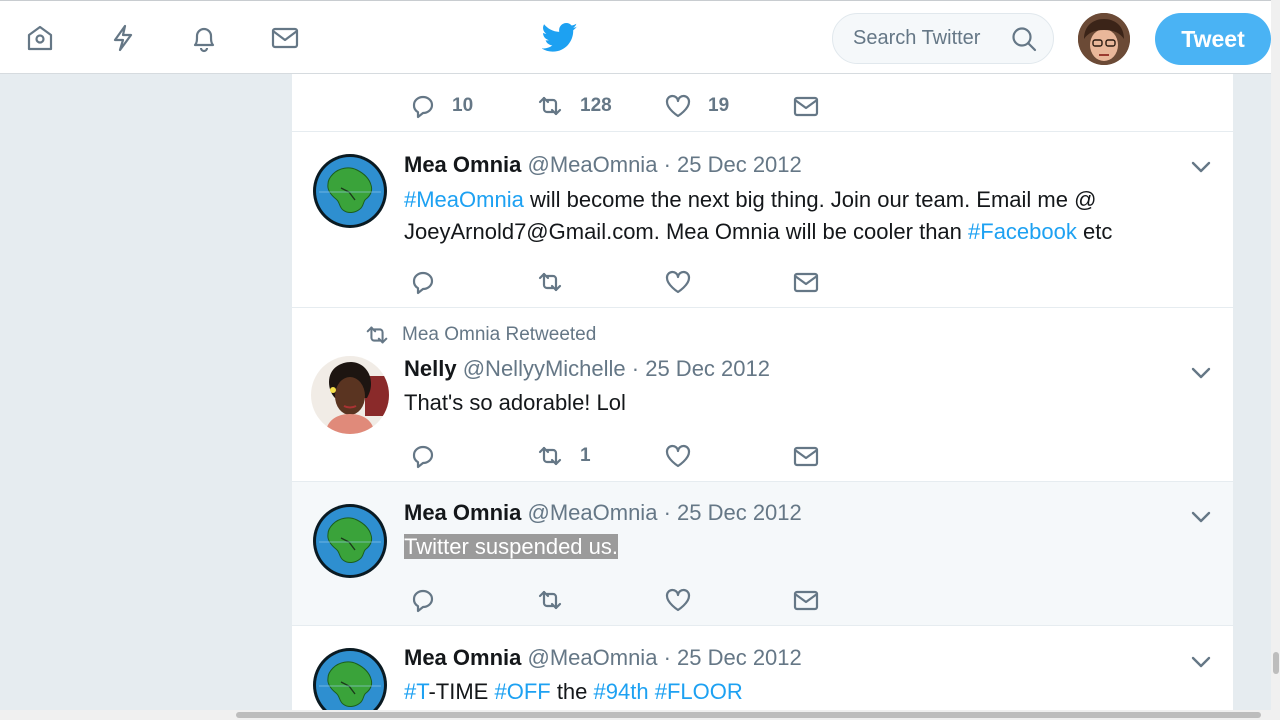 The height and width of the screenshot is (720, 1280). Describe the element at coordinates (464, 199) in the screenshot. I see `hashtag-link: #MeaOmnia` at that location.